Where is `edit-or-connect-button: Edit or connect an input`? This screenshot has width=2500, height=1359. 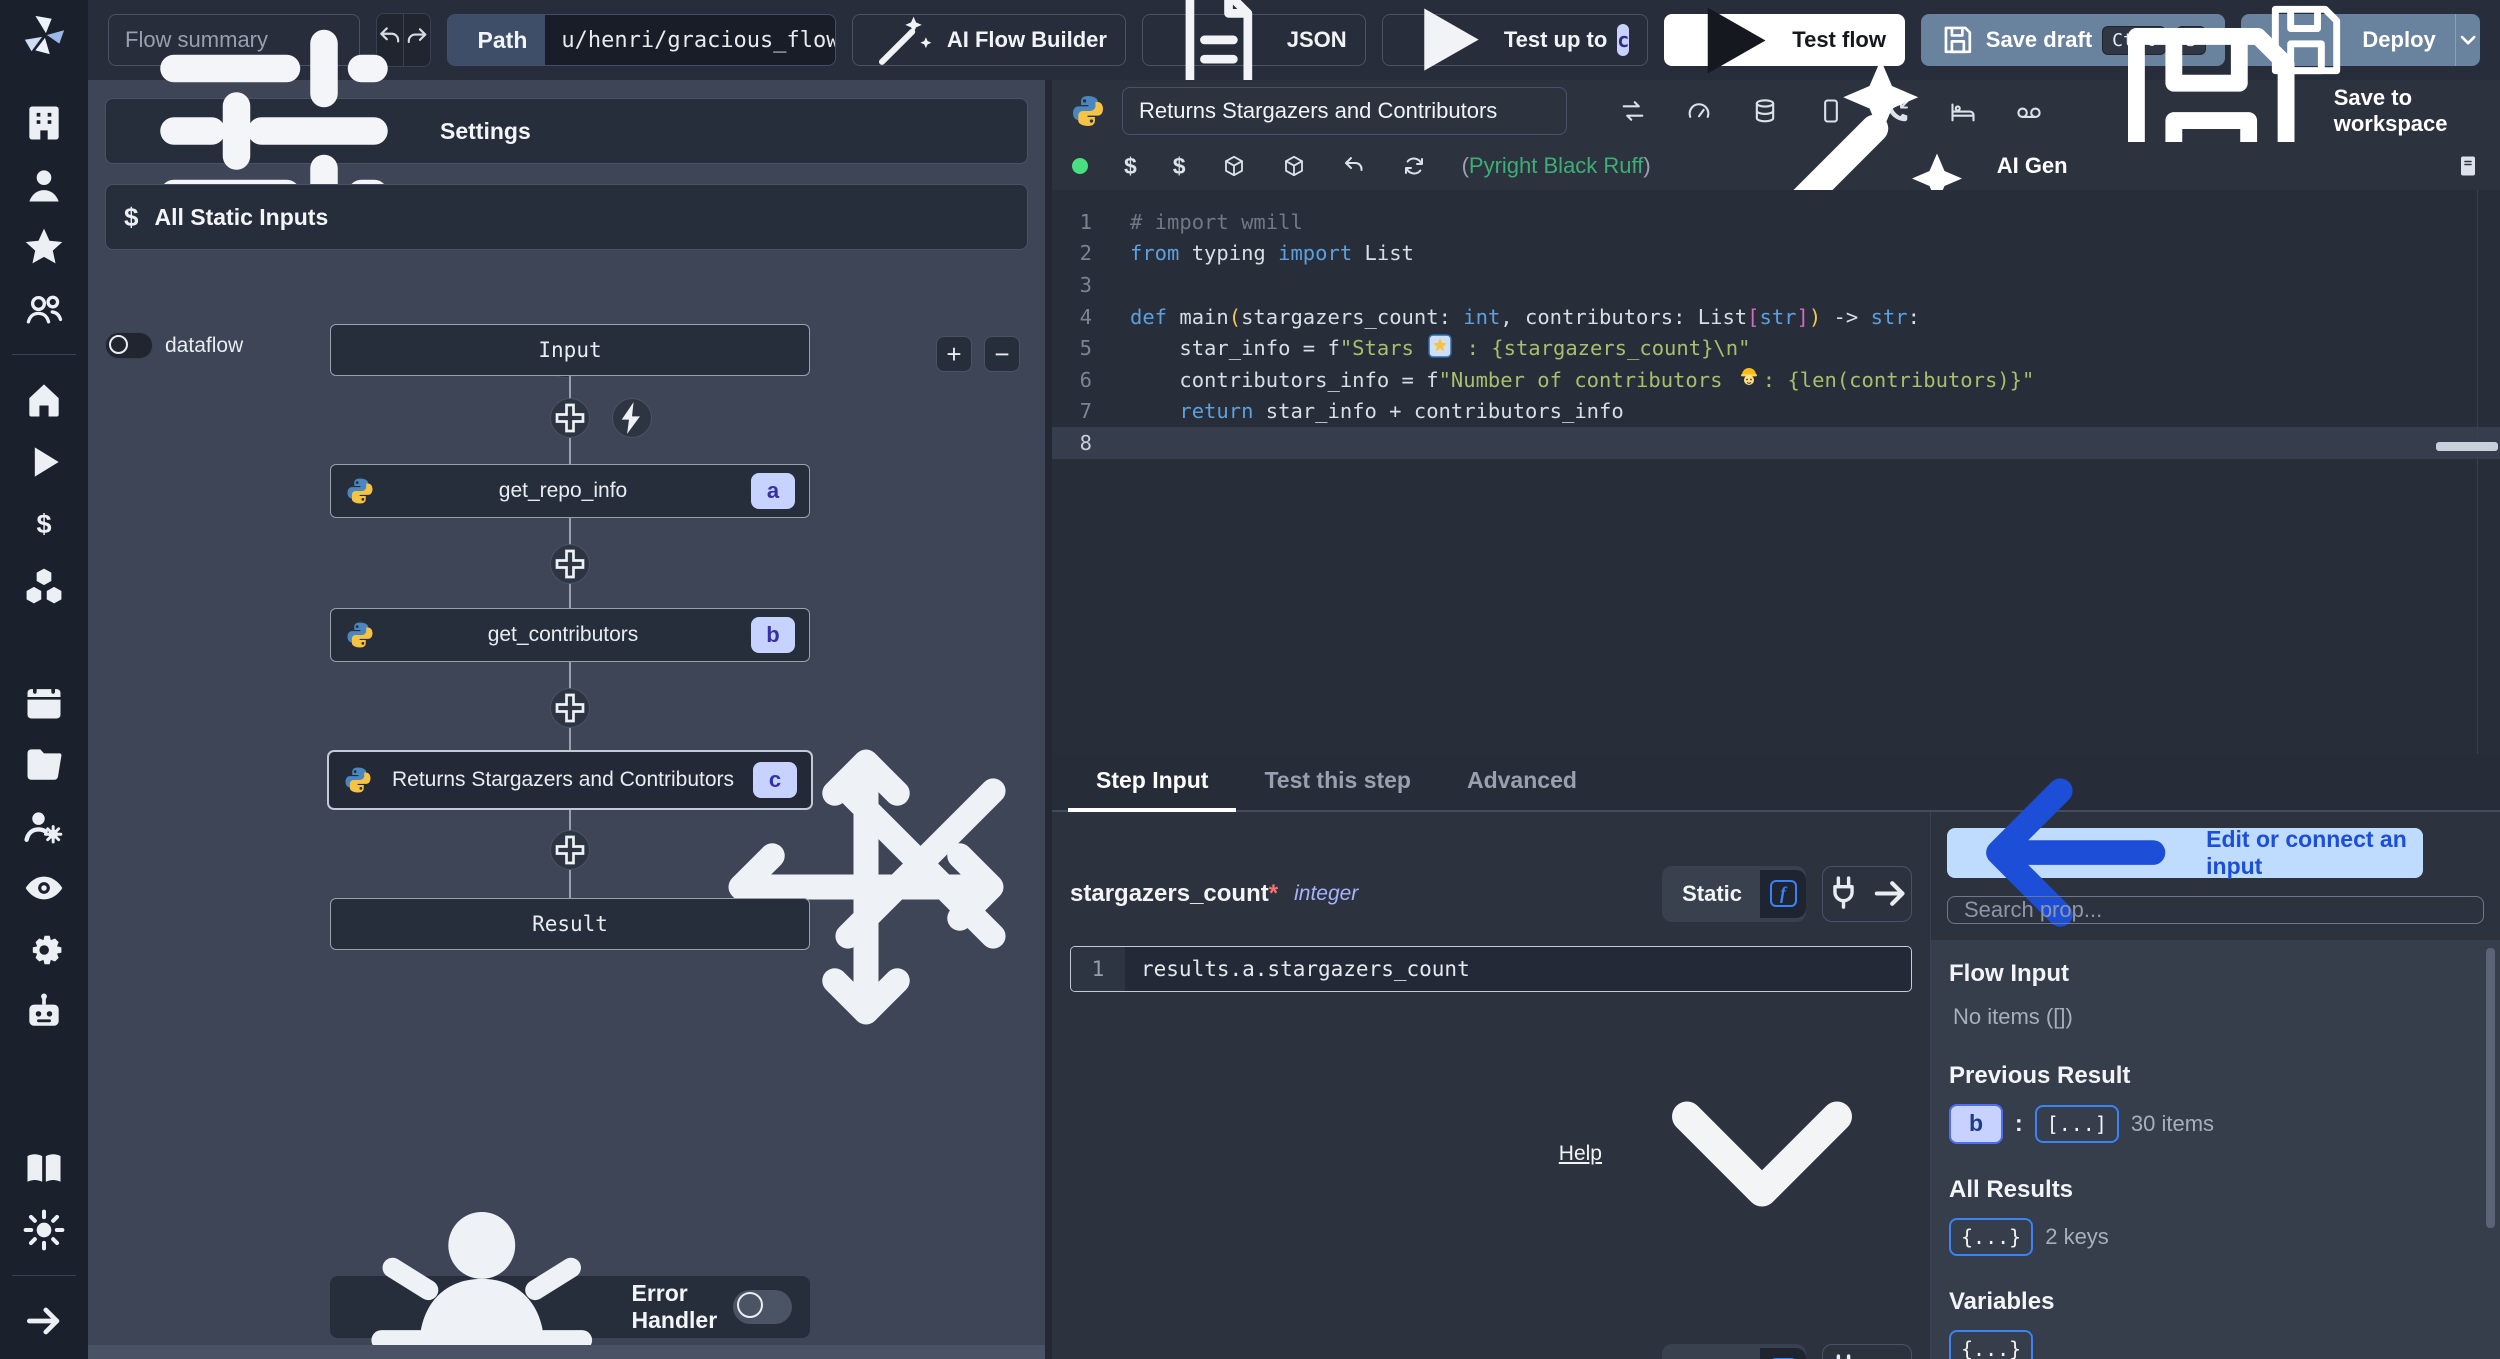
edit-or-connect-button: Edit or connect an input is located at coordinates (2185, 852).